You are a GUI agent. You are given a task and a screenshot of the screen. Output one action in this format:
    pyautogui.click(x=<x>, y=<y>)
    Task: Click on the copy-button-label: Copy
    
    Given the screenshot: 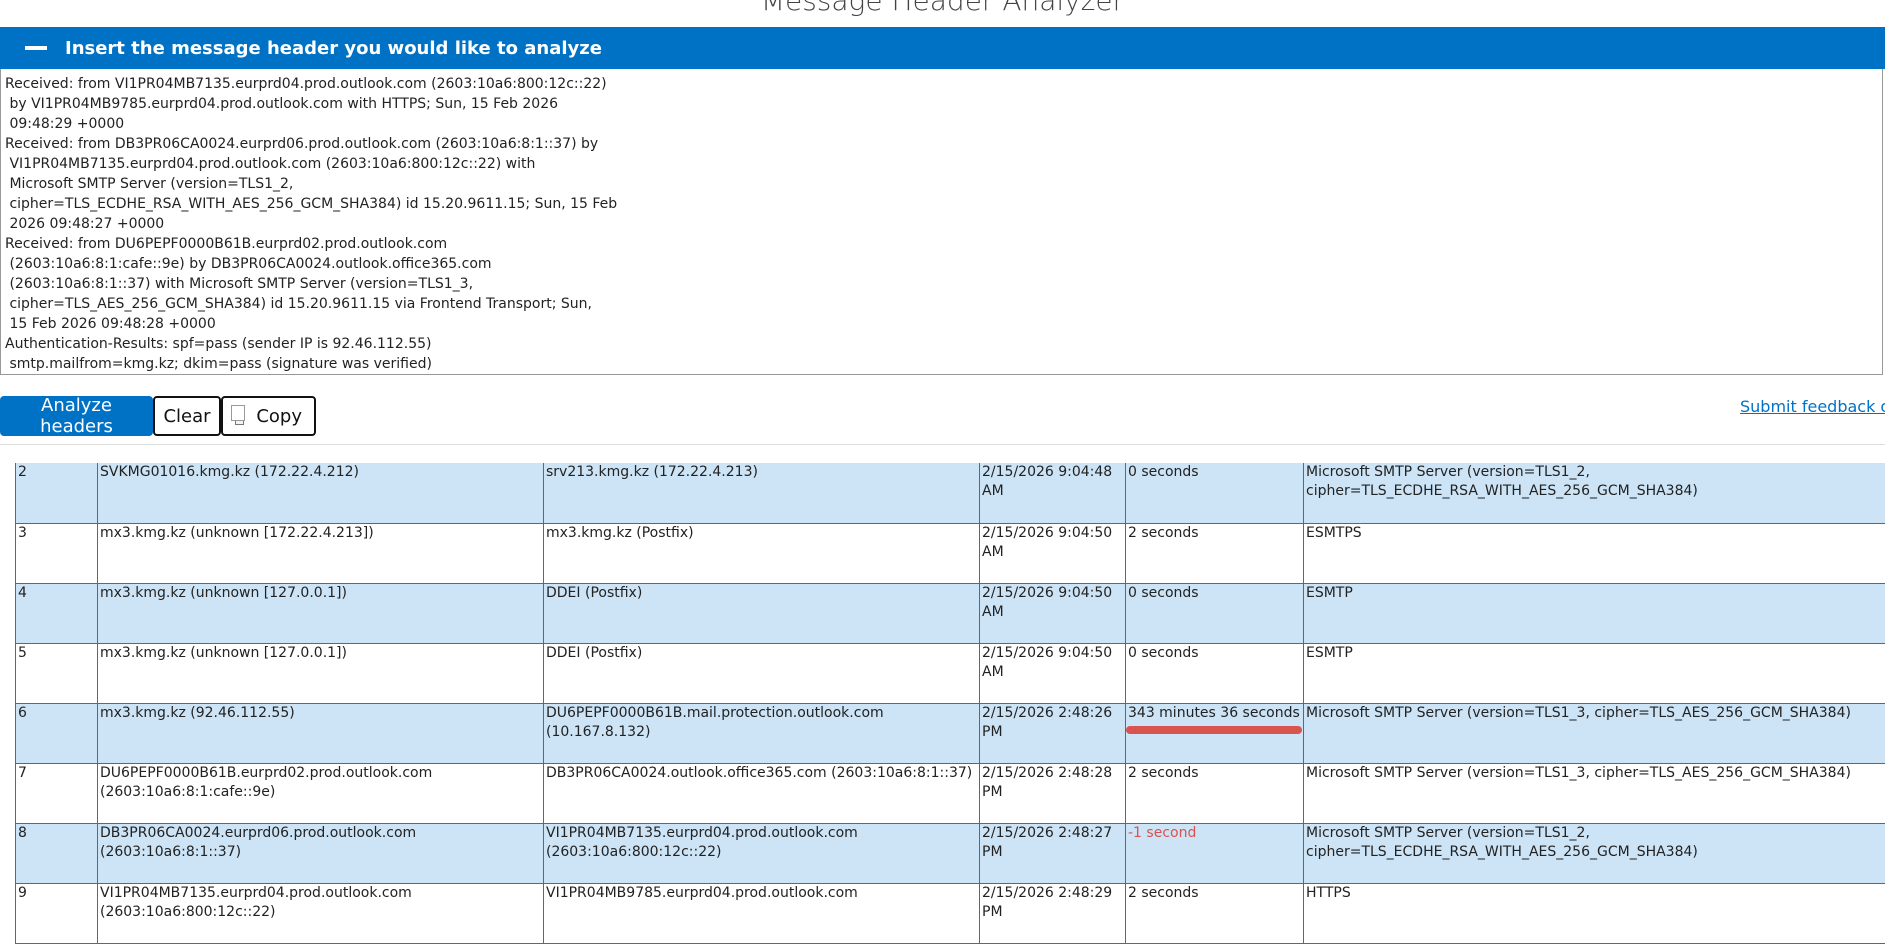 What is the action you would take?
    pyautogui.click(x=279, y=416)
    